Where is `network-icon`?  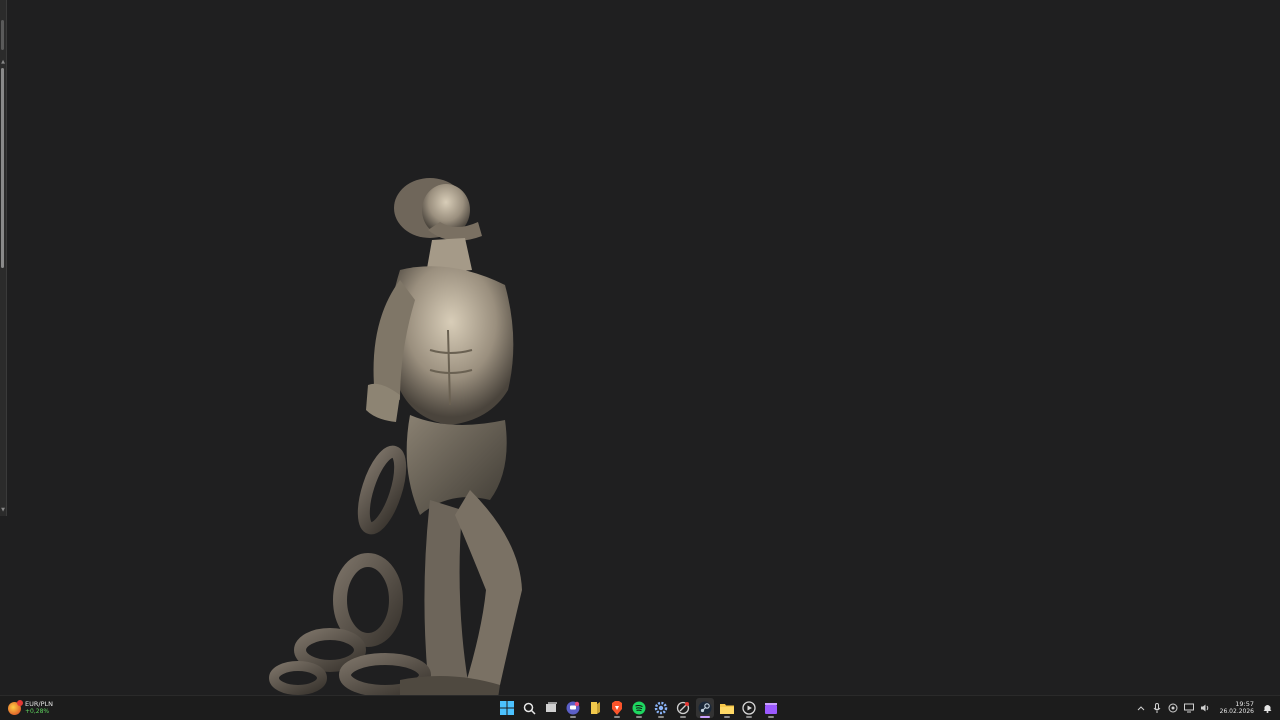 network-icon is located at coordinates (1188, 708).